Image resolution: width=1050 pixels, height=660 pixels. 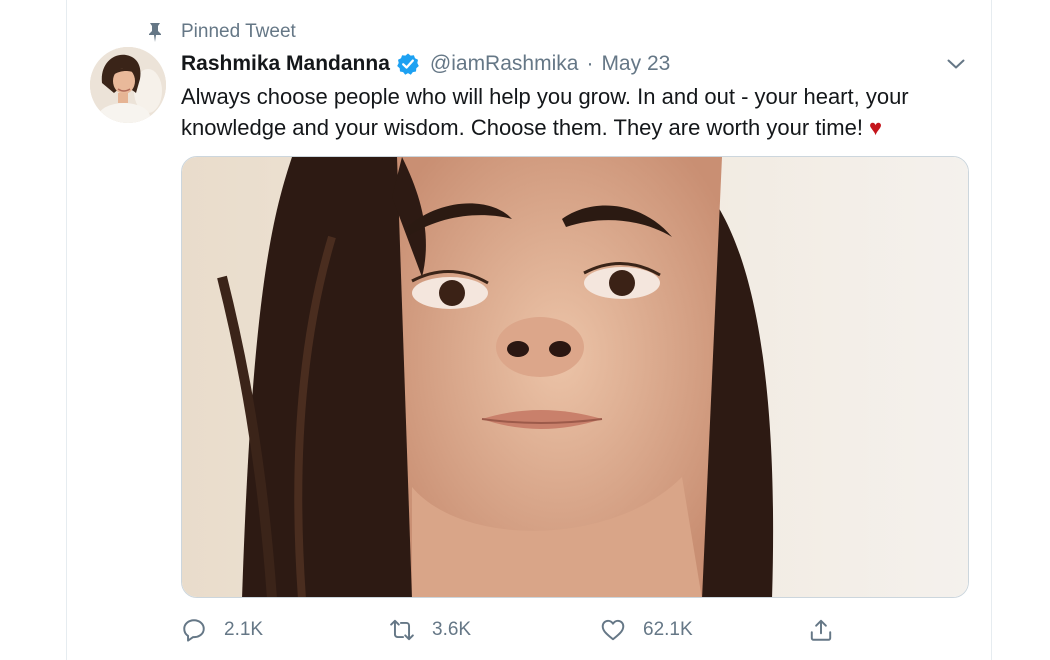 I want to click on verified-badge-icon, so click(x=408, y=64).